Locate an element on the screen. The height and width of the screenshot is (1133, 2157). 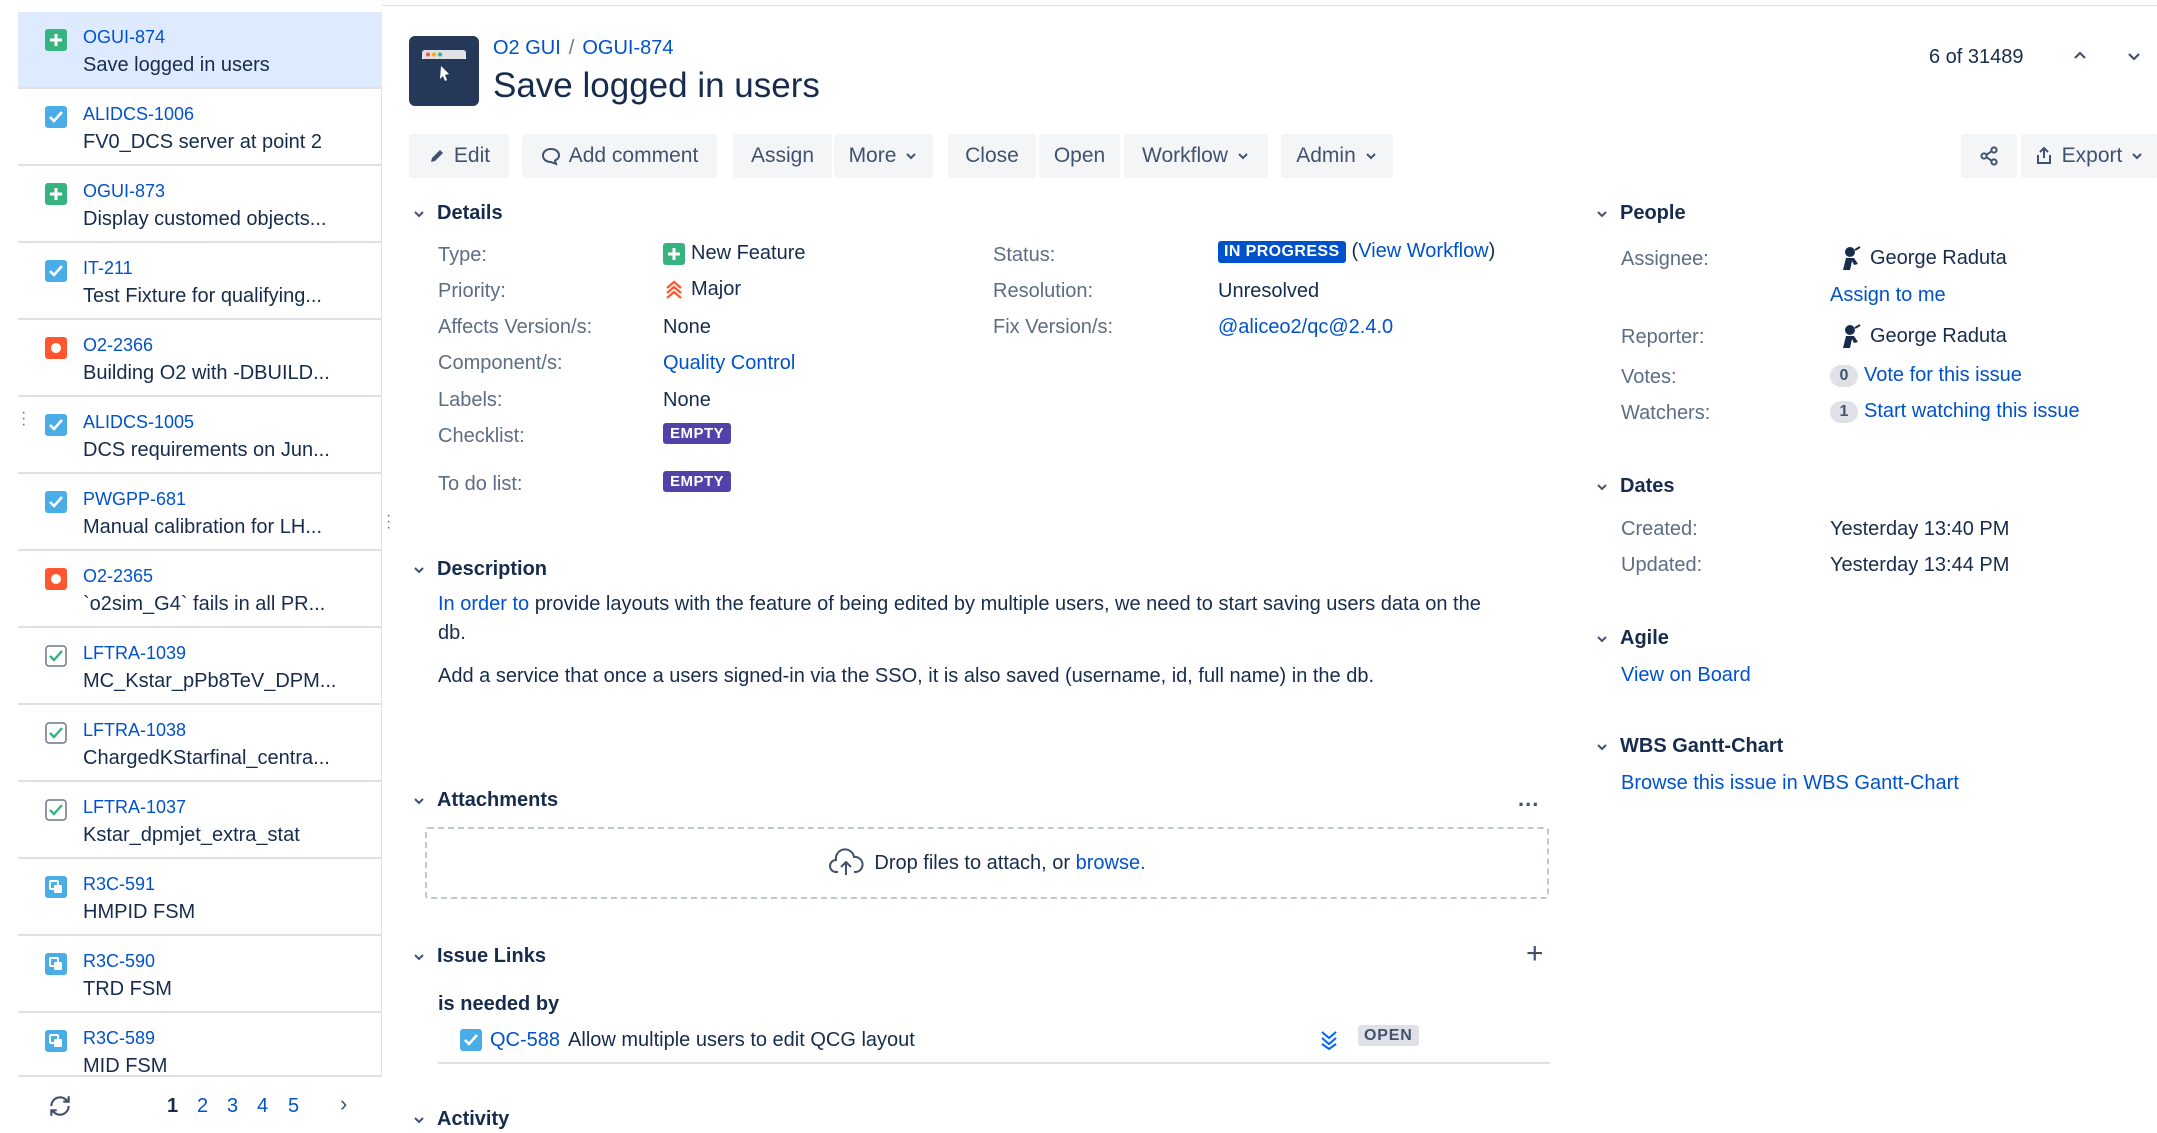
assign-to-me-link: Assign to me is located at coordinates (1888, 295).